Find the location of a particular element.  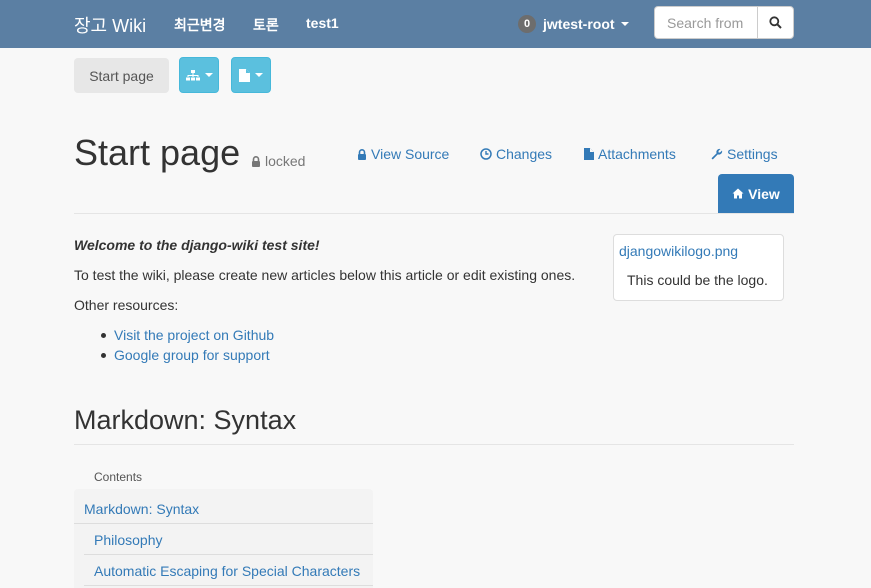

home-icon is located at coordinates (738, 193).